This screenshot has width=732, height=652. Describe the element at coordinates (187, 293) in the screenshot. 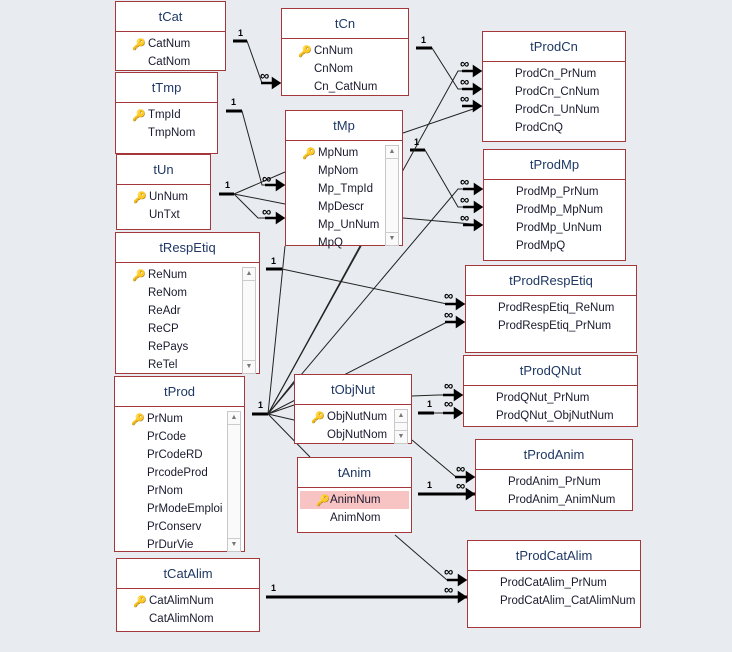

I see `field-row: ReNom` at that location.